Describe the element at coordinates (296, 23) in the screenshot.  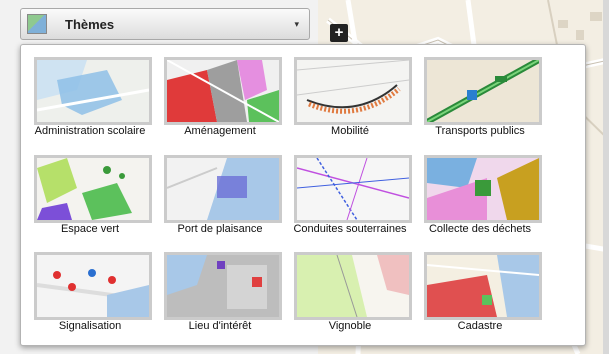
I see `chevron-down-icon: ▾` at that location.